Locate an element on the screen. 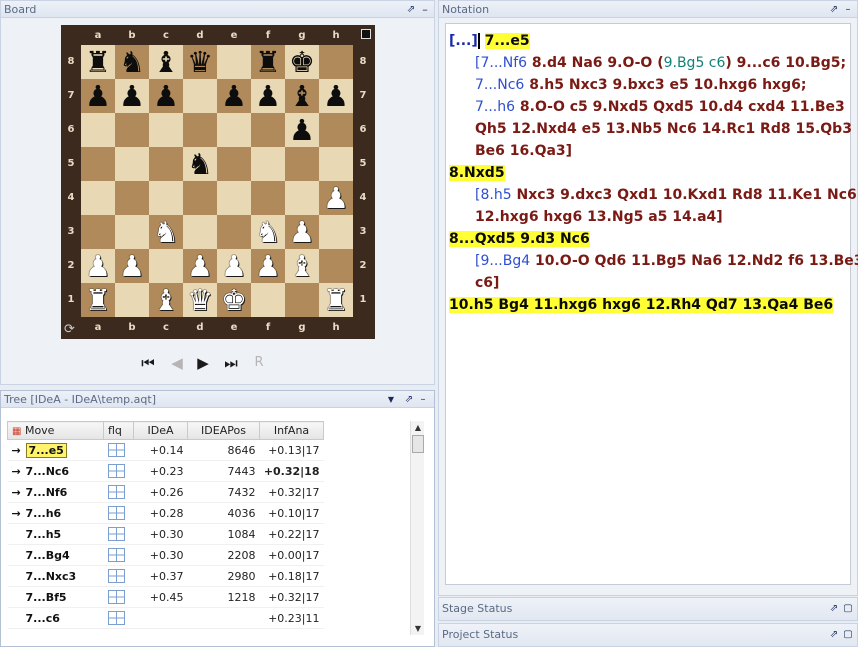 This screenshot has height=647, width=858. mainline-move: 8.Nxd5 is located at coordinates (477, 173).